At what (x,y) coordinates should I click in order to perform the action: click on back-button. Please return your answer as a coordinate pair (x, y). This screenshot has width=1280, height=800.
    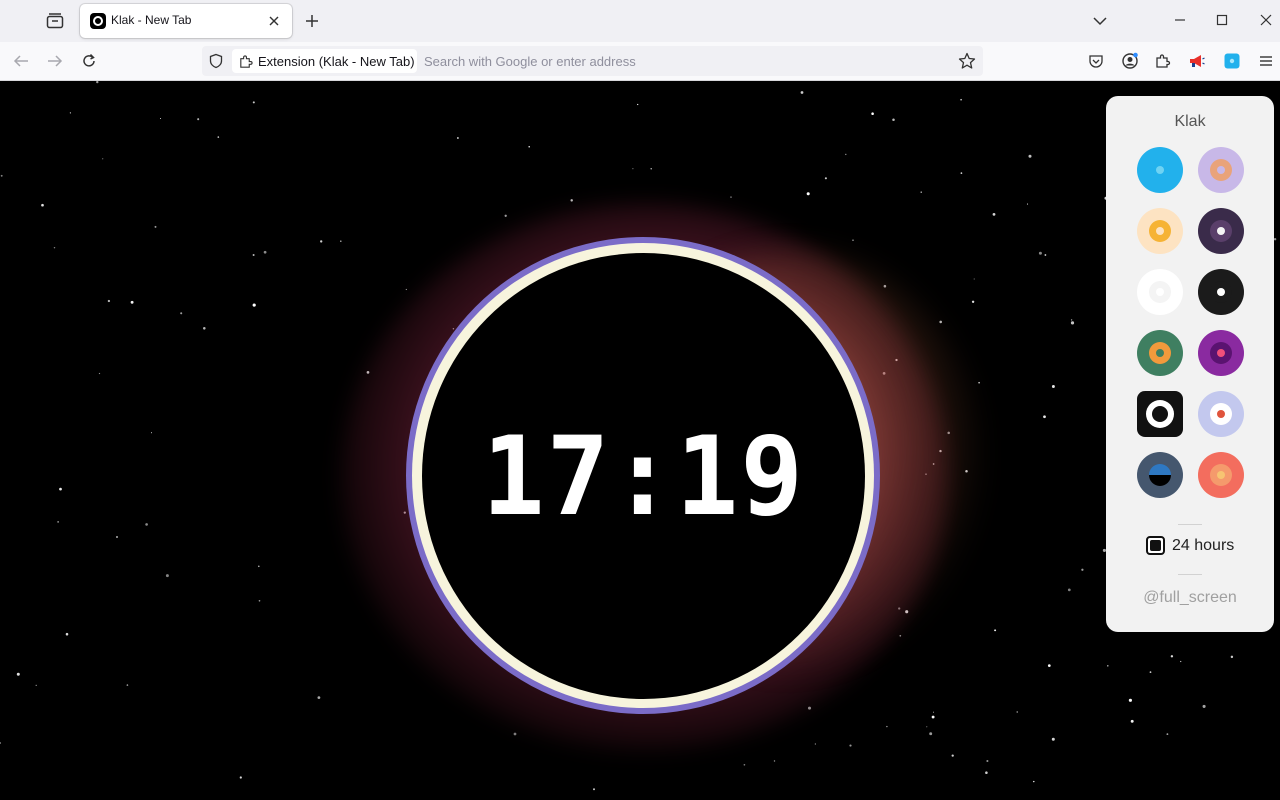
    Looking at the image, I should click on (21, 61).